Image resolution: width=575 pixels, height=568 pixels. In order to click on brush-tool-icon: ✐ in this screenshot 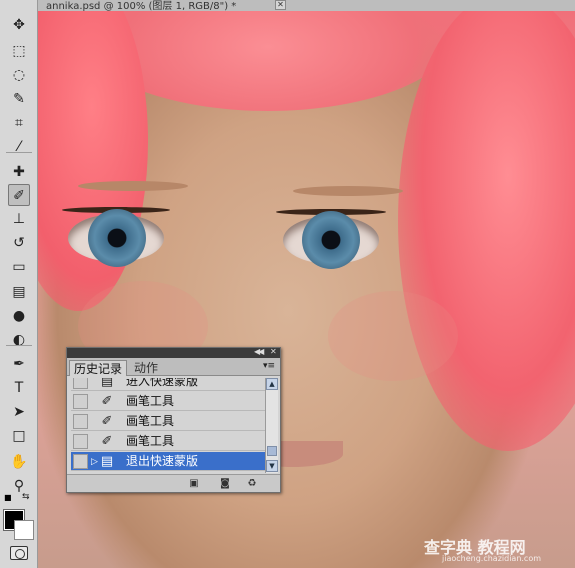, I will do `click(19, 195)`.